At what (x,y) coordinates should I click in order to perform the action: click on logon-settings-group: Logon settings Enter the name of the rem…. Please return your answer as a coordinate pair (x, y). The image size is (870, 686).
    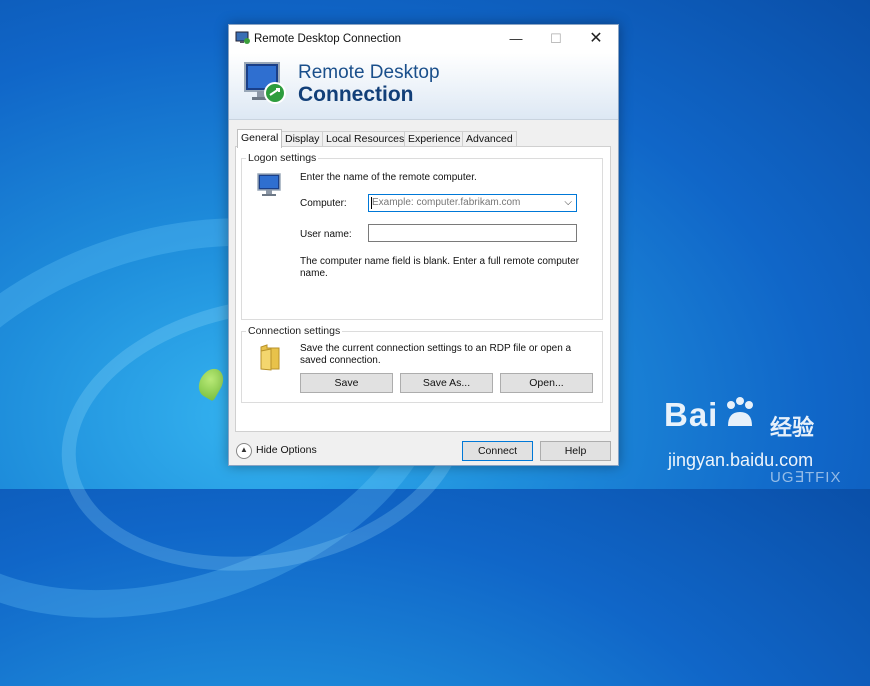
    Looking at the image, I should click on (422, 236).